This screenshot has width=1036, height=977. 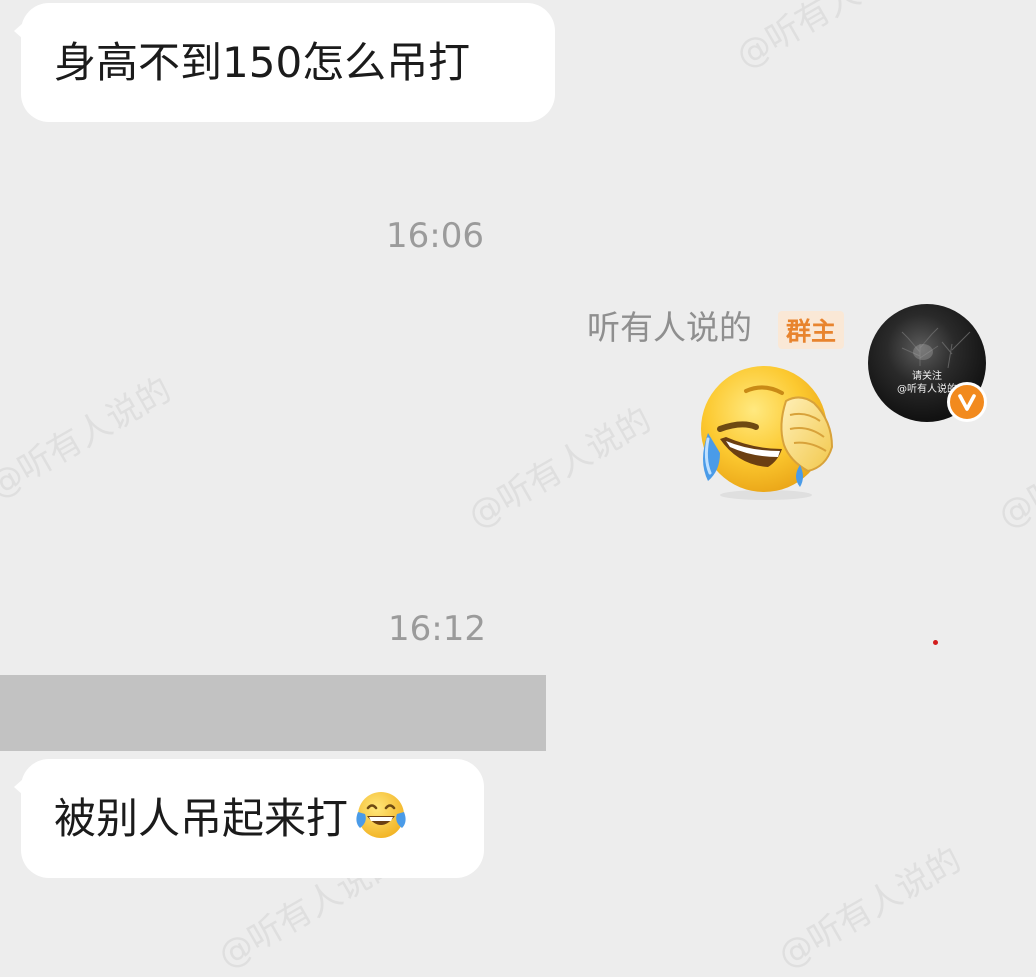 What do you see at coordinates (811, 330) in the screenshot?
I see `group-owner-badge: 群主` at bounding box center [811, 330].